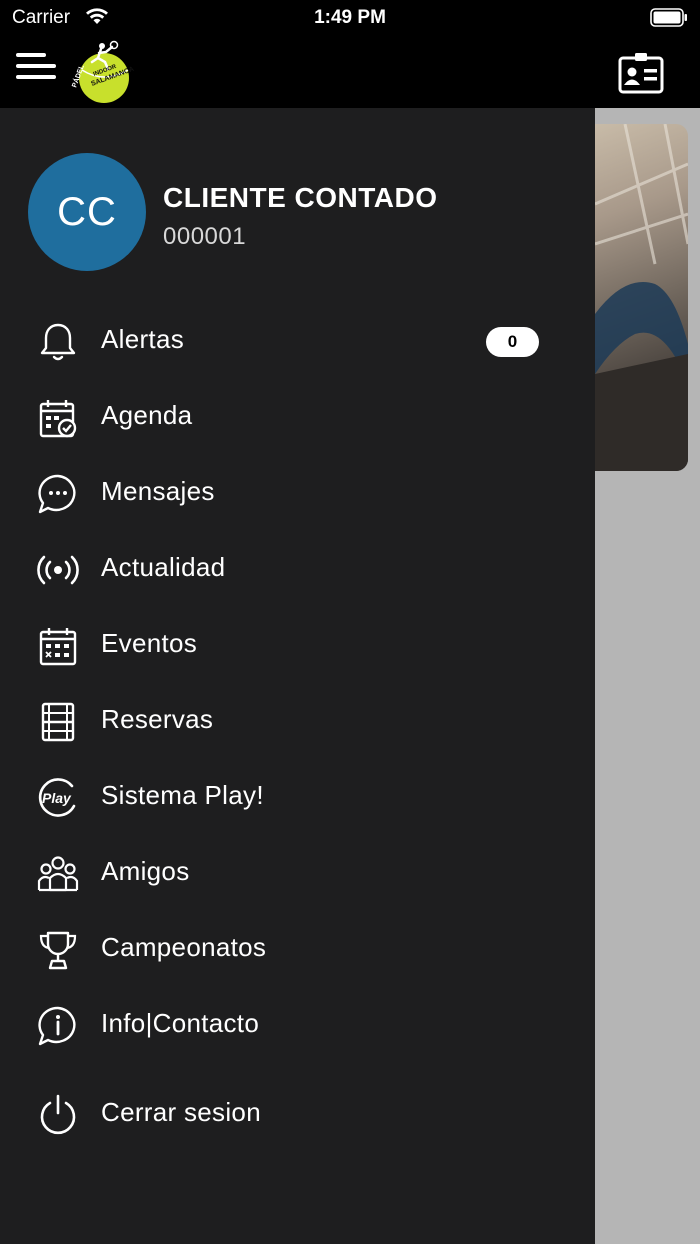  What do you see at coordinates (58, 1114) in the screenshot?
I see `power-icon` at bounding box center [58, 1114].